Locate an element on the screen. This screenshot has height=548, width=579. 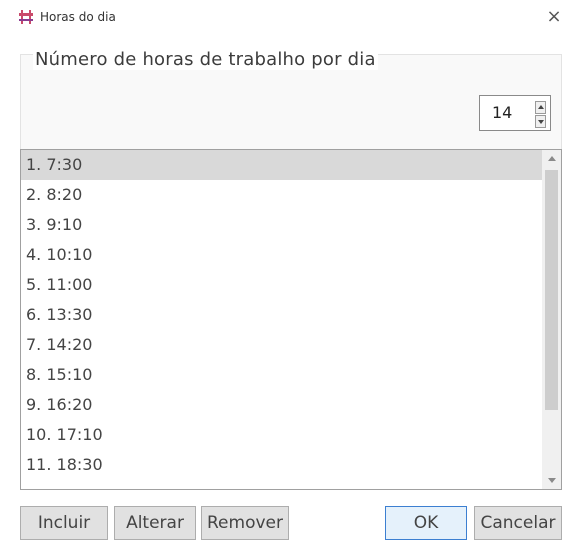
title-bar: Horas do dia × is located at coordinates (289, 18).